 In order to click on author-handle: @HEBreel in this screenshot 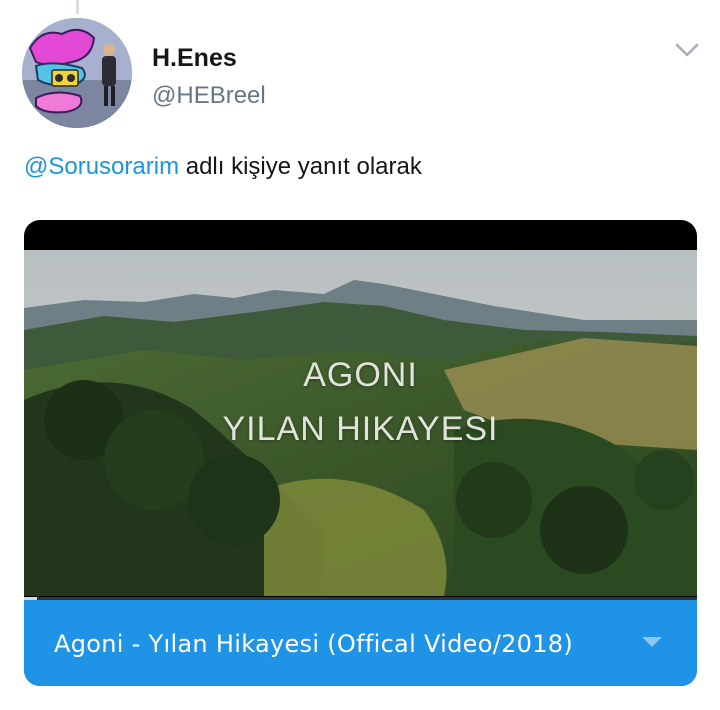, I will do `click(209, 96)`.